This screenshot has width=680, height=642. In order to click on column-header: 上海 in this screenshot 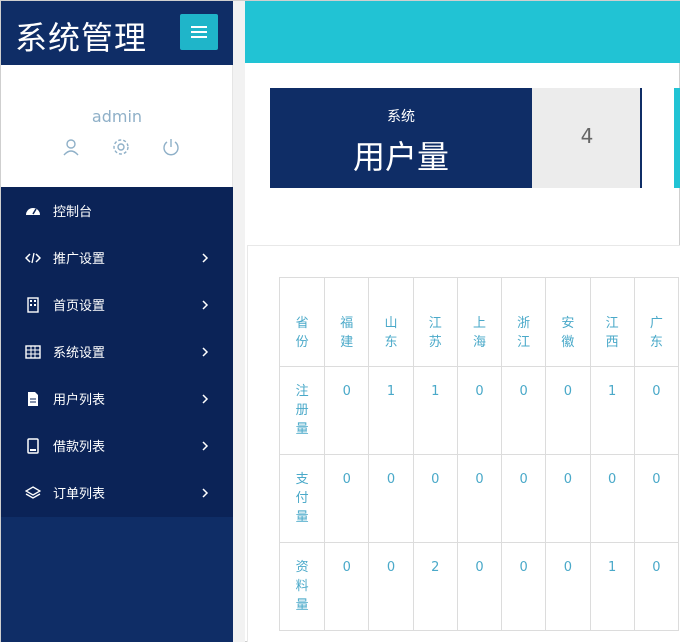, I will do `click(479, 322)`.